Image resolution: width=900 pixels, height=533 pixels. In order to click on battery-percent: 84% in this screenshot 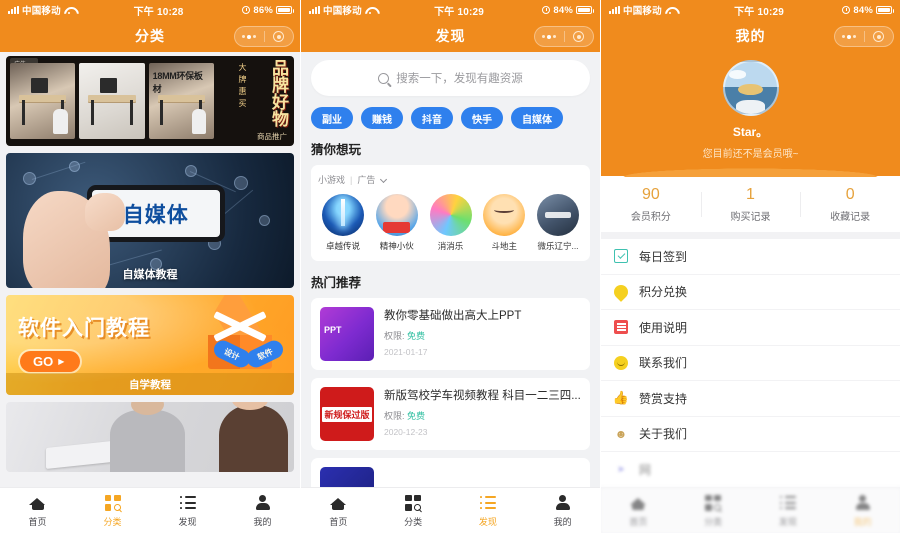, I will do `click(863, 10)`.